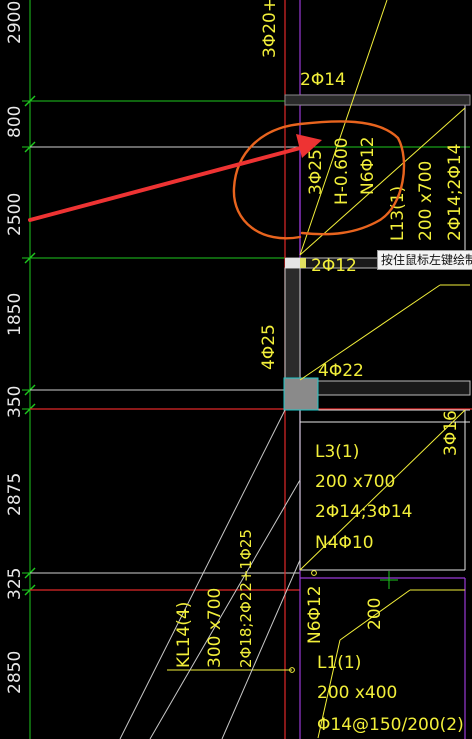 The width and height of the screenshot is (472, 739). I want to click on label-n6-lower: N6Φ12, so click(315, 614).